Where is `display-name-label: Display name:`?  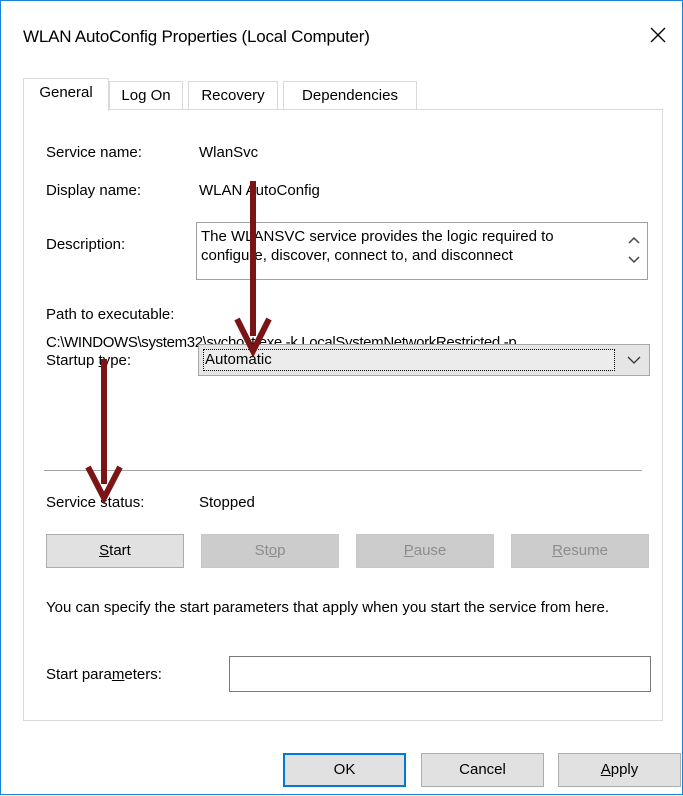 display-name-label: Display name: is located at coordinates (94, 190).